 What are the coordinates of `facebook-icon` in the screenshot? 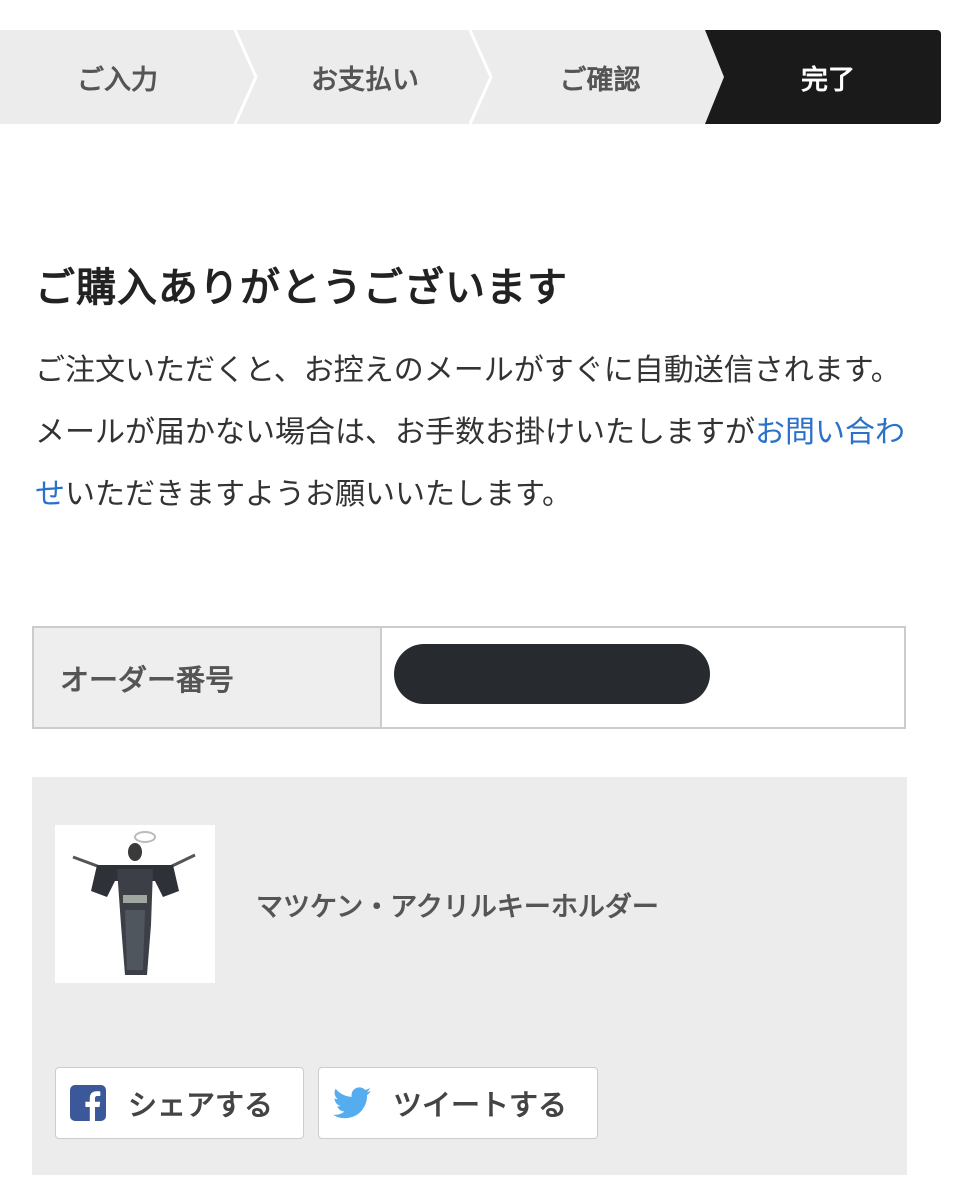 It's located at (88, 1103).